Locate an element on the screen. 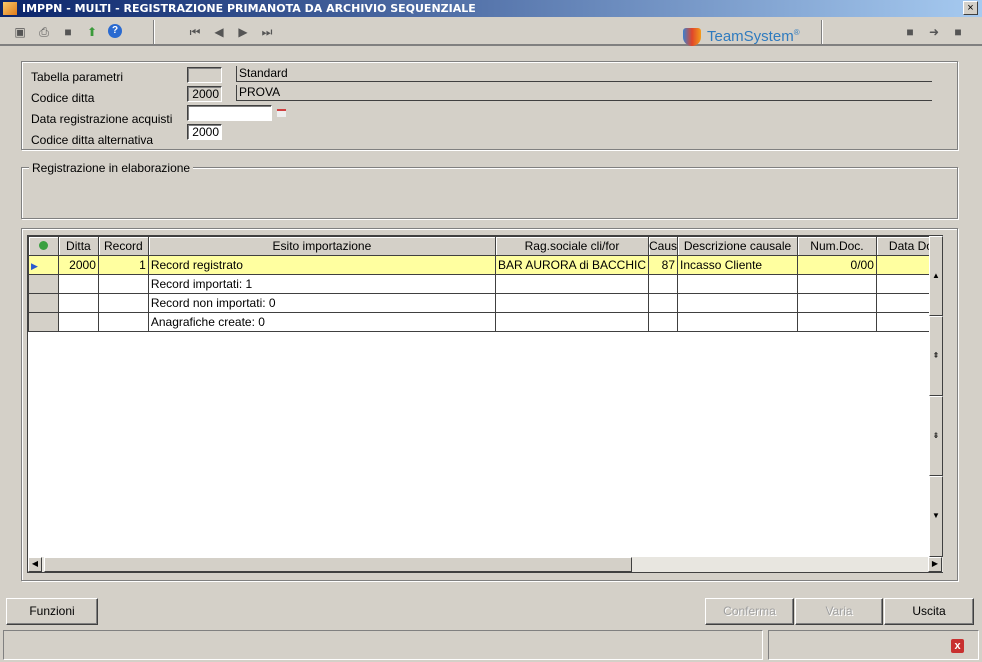 The width and height of the screenshot is (982, 662). cell-descrizione: Incasso Cliente is located at coordinates (737, 265).